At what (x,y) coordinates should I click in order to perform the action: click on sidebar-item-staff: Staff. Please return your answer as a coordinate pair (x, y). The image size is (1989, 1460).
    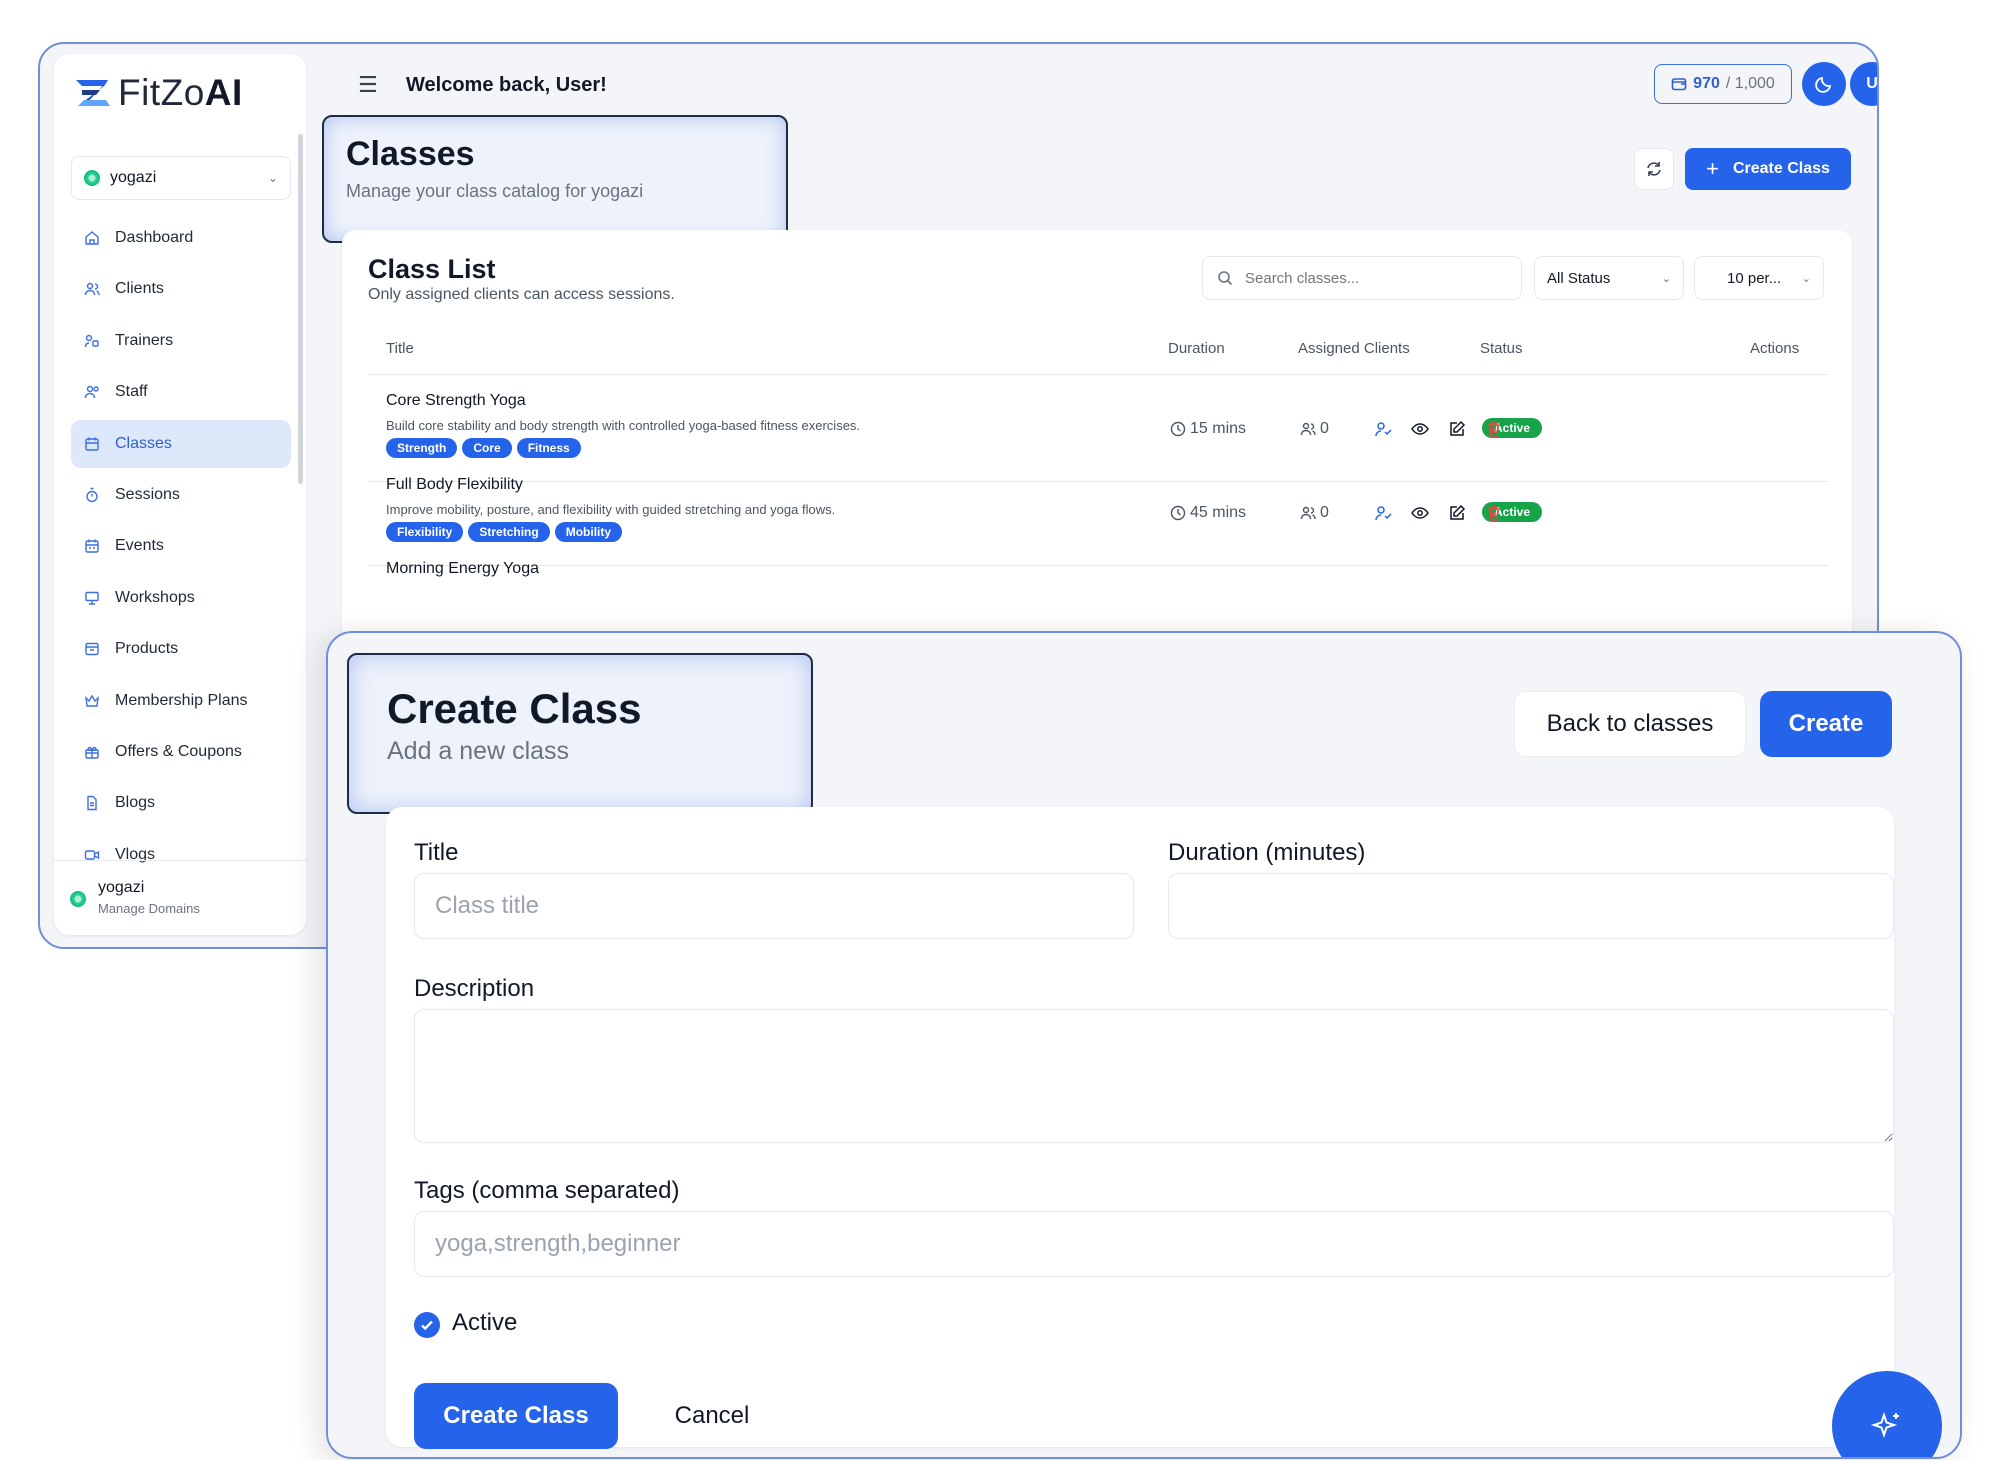
    Looking at the image, I should click on (181, 392).